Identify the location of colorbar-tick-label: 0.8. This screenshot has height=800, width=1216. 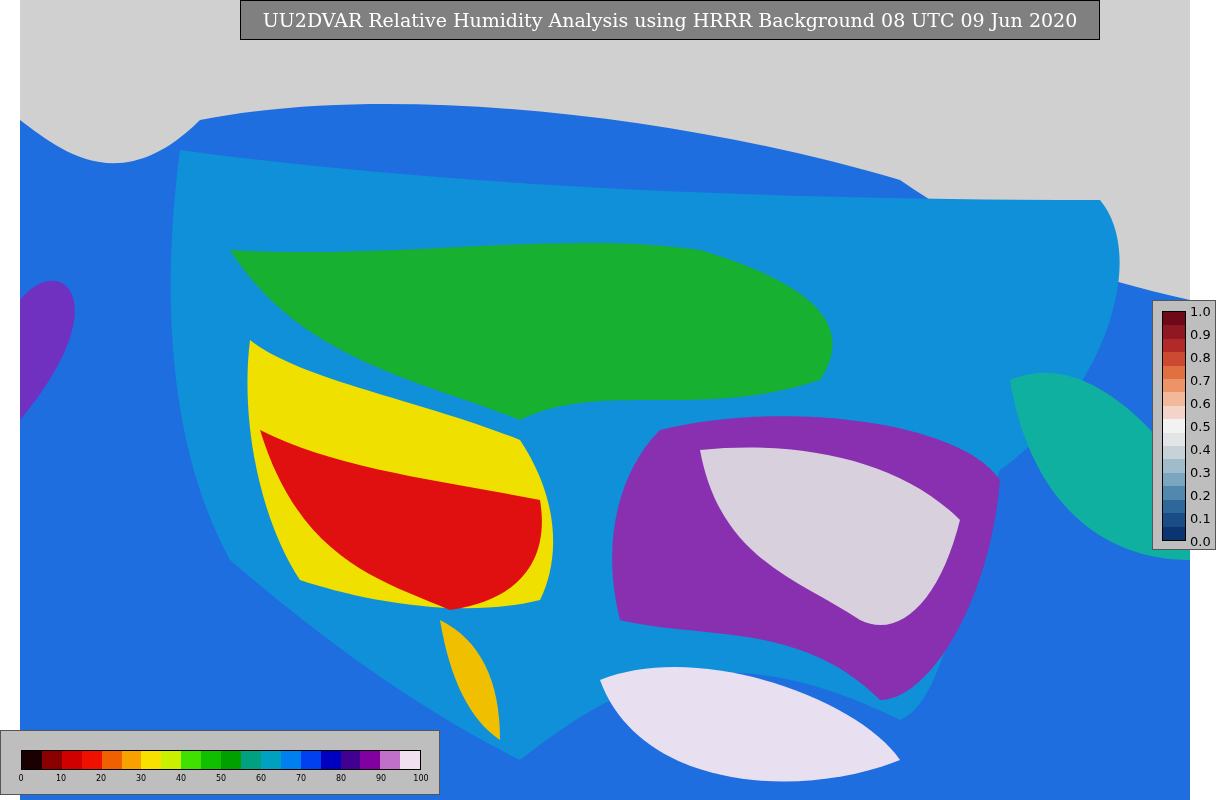
(1200, 357).